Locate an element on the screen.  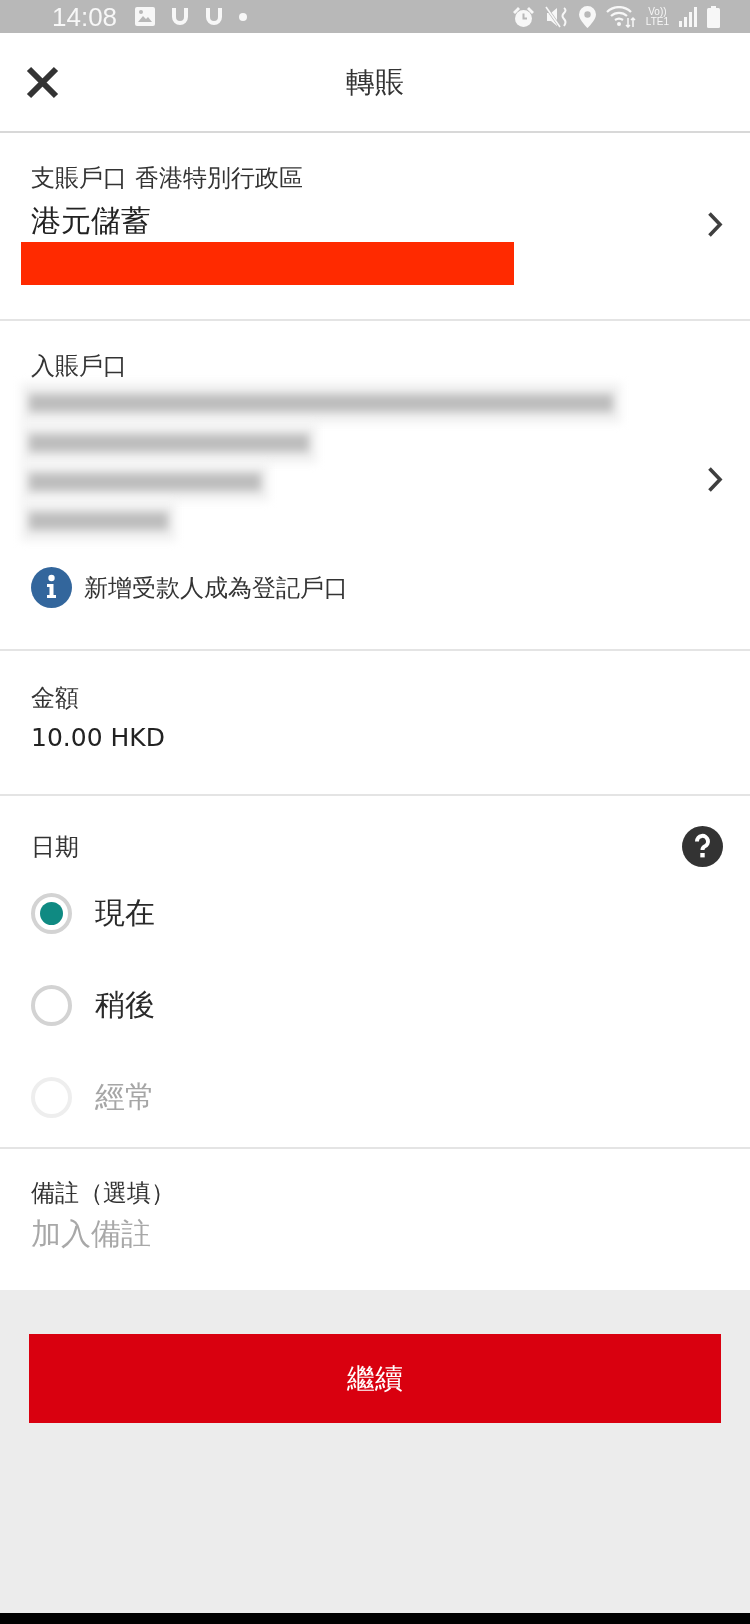
date-label: 日期 is located at coordinates (55, 846).